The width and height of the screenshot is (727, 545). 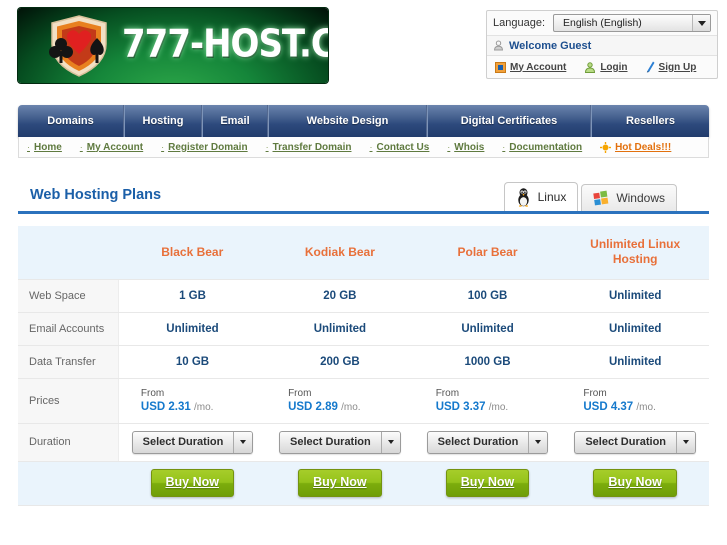 What do you see at coordinates (671, 67) in the screenshot?
I see `signup-link: Sign Up` at bounding box center [671, 67].